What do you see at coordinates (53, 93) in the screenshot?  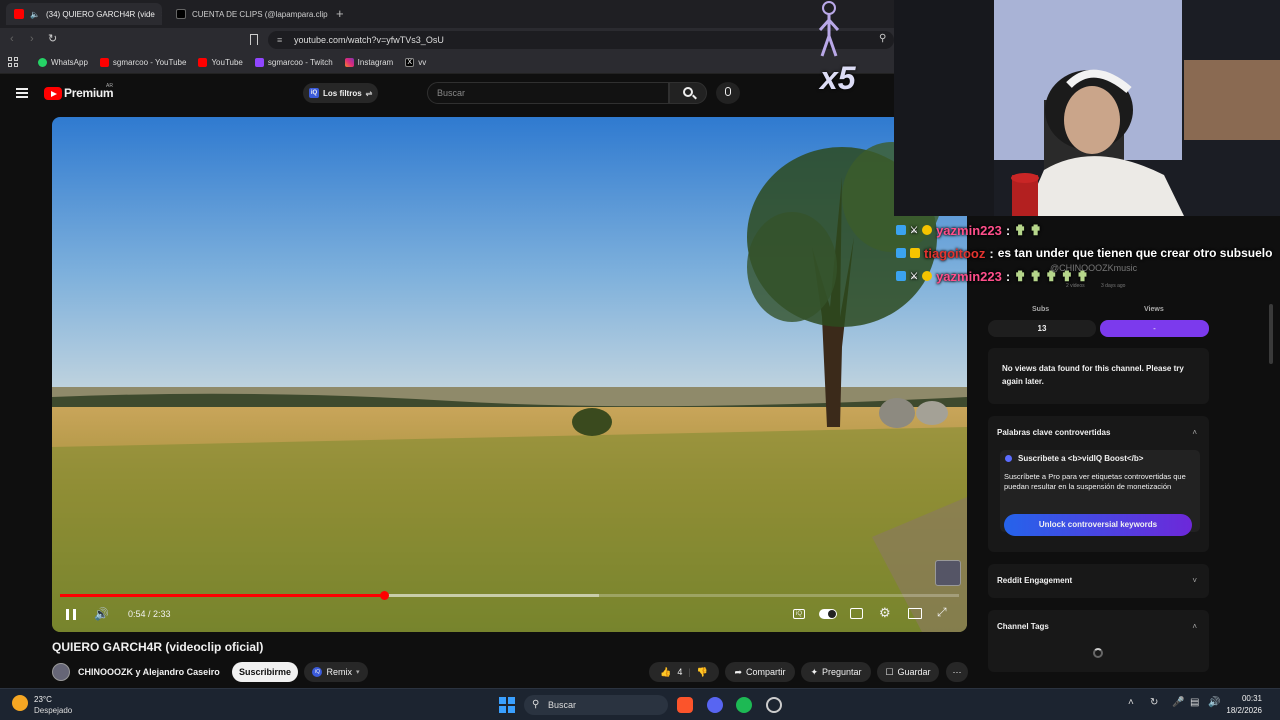 I see `youtube-logo-icon` at bounding box center [53, 93].